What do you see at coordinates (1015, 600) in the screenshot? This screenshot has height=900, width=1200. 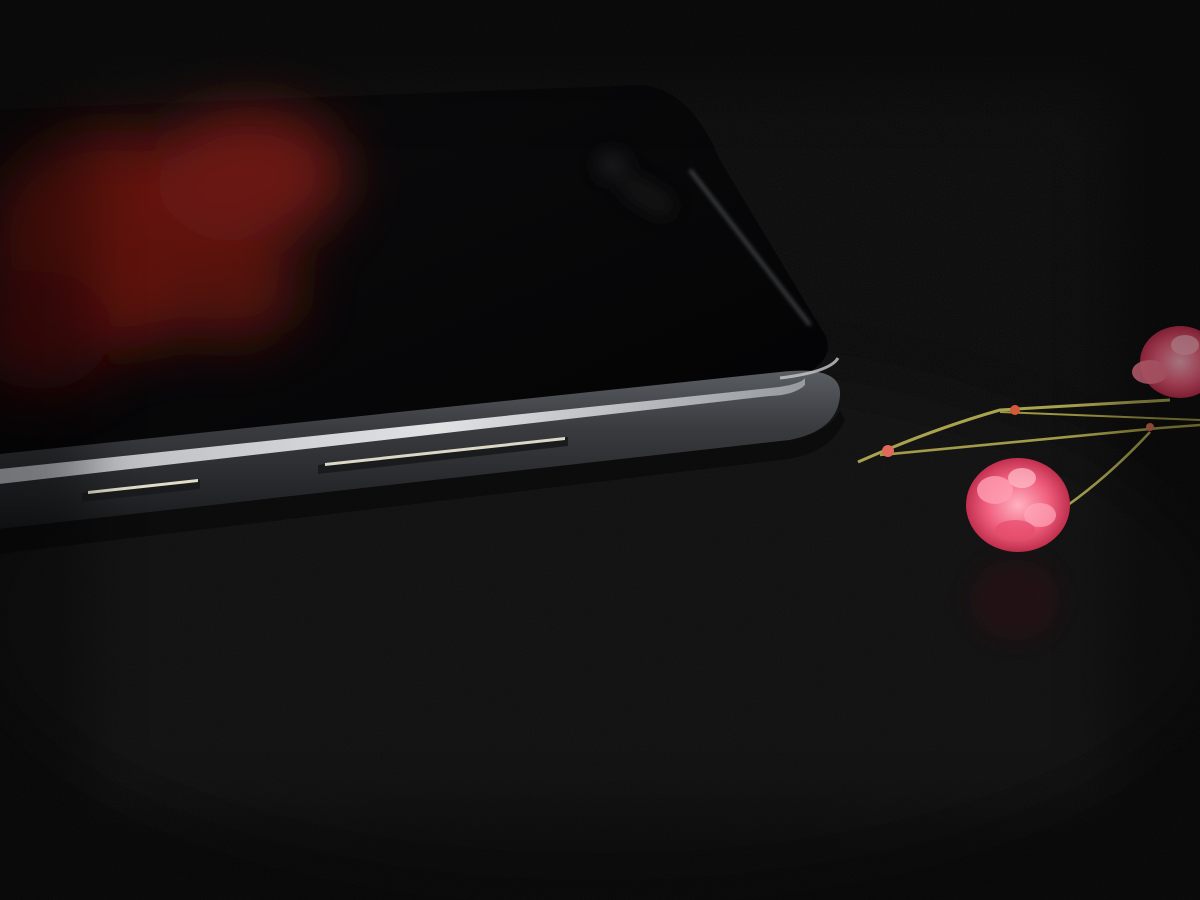 I see `flower-reflection` at bounding box center [1015, 600].